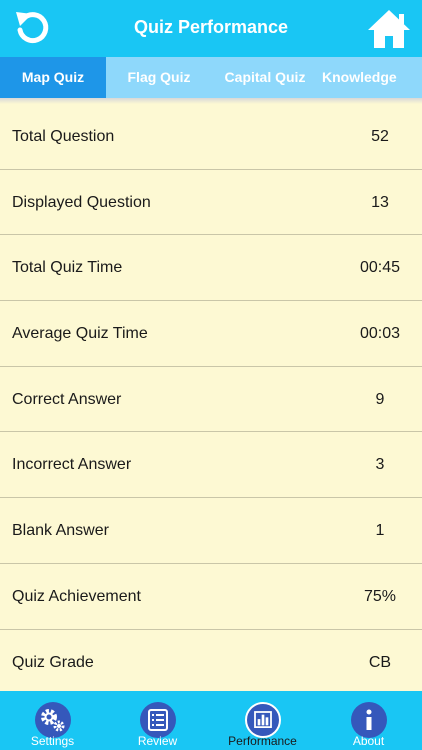 Image resolution: width=422 pixels, height=750 pixels. What do you see at coordinates (380, 202) in the screenshot?
I see `stat-value: 13` at bounding box center [380, 202].